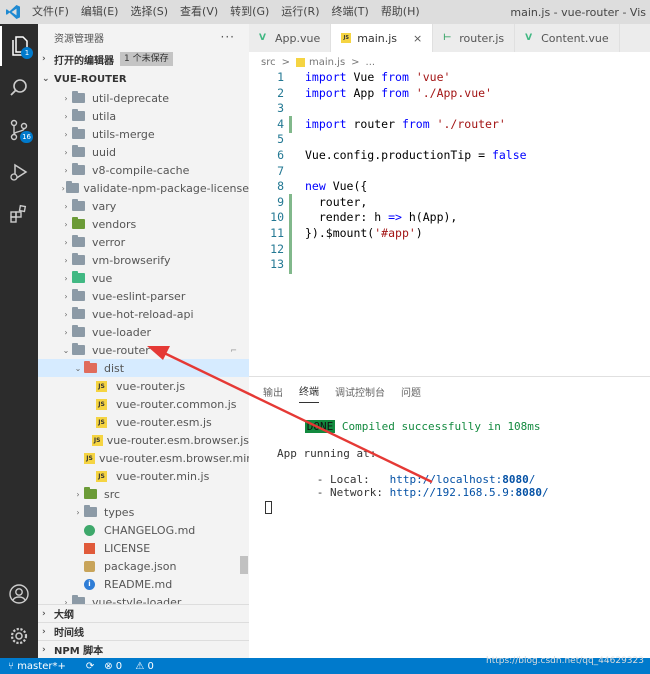  I want to click on more-actions-icon: ···, so click(228, 37).